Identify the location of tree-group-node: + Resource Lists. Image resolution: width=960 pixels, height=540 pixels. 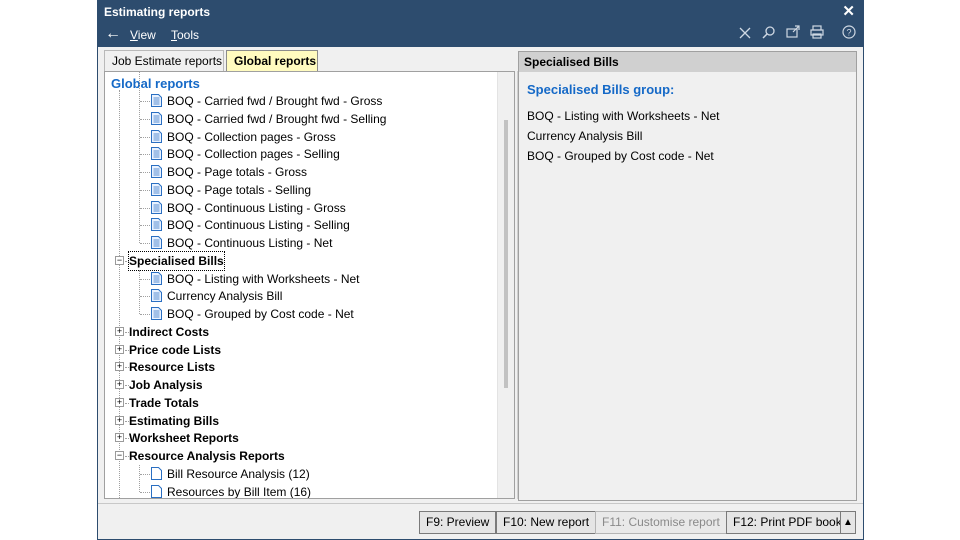
(300, 367).